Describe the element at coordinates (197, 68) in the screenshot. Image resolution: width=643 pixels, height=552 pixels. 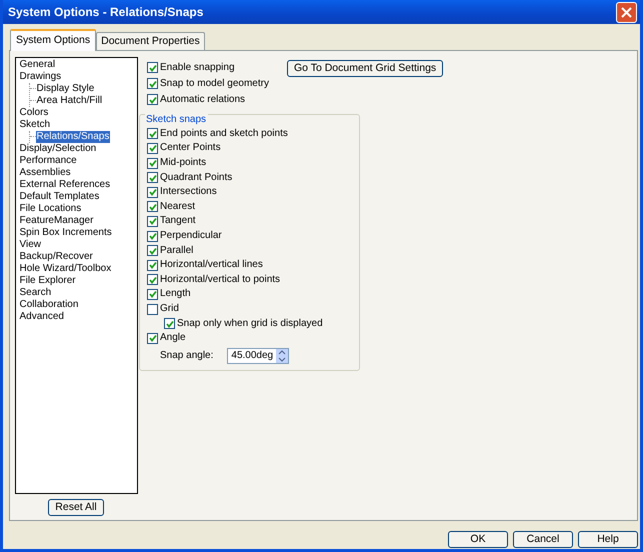
I see `checkbox-label: Enable snapping` at that location.